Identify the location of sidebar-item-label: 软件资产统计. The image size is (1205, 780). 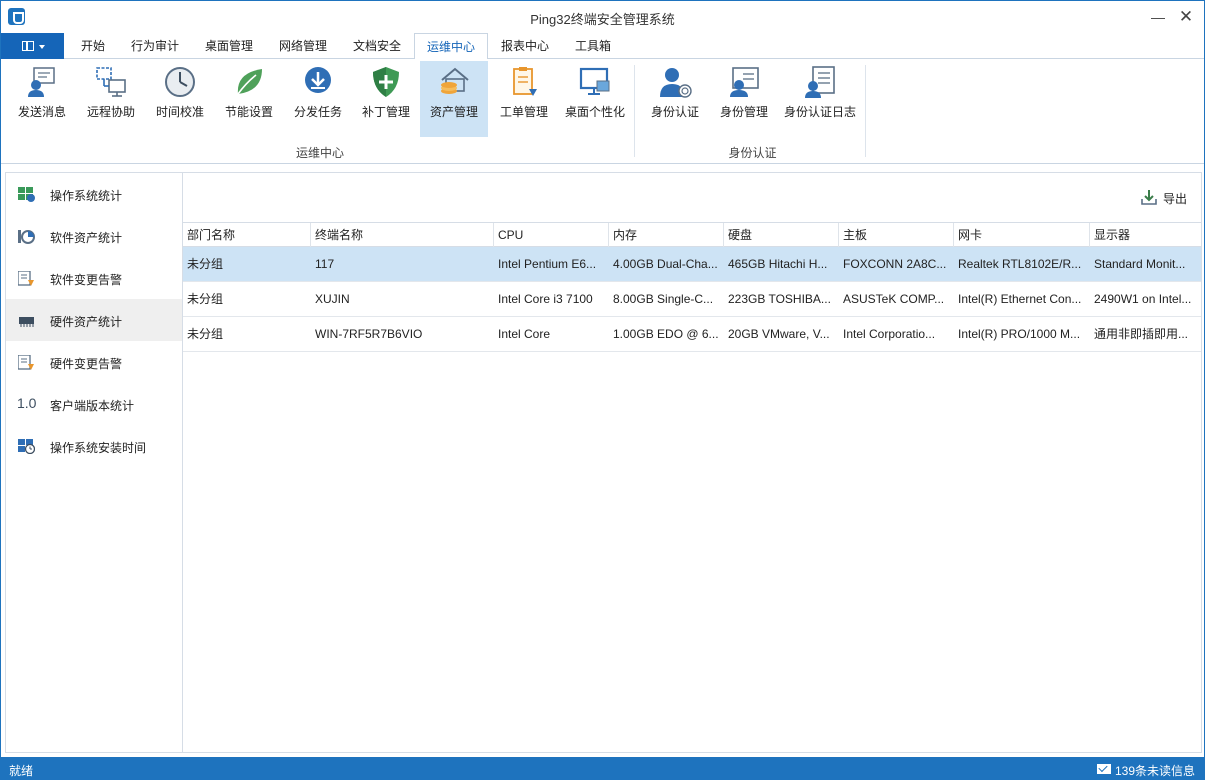
(86, 238).